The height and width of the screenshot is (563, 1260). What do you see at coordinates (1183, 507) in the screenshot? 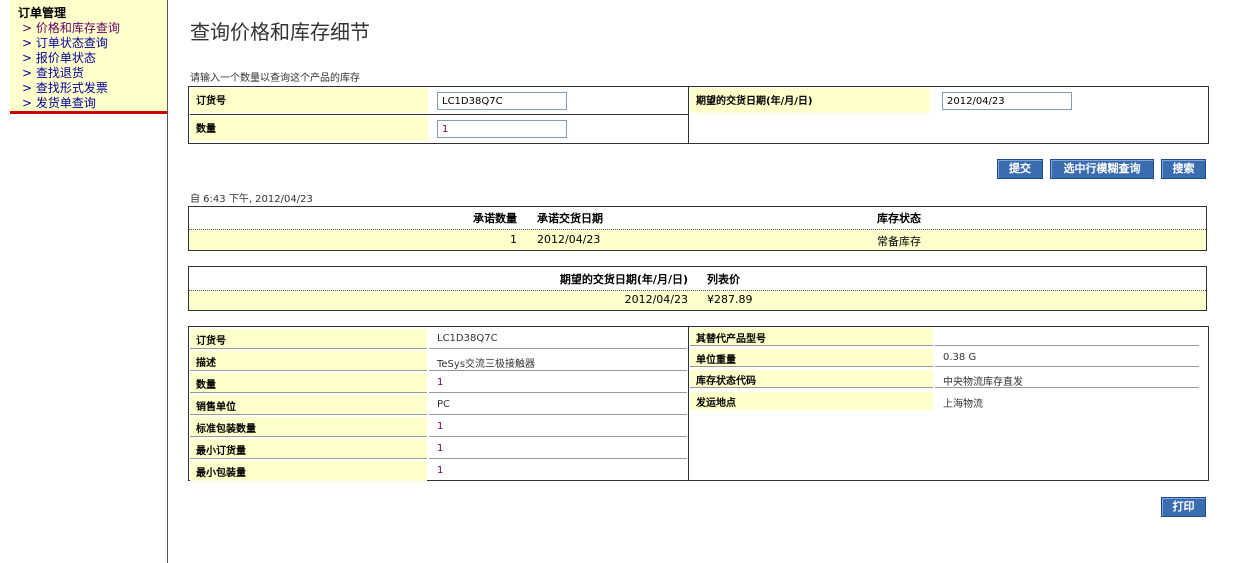
I see `print-button: 打印` at bounding box center [1183, 507].